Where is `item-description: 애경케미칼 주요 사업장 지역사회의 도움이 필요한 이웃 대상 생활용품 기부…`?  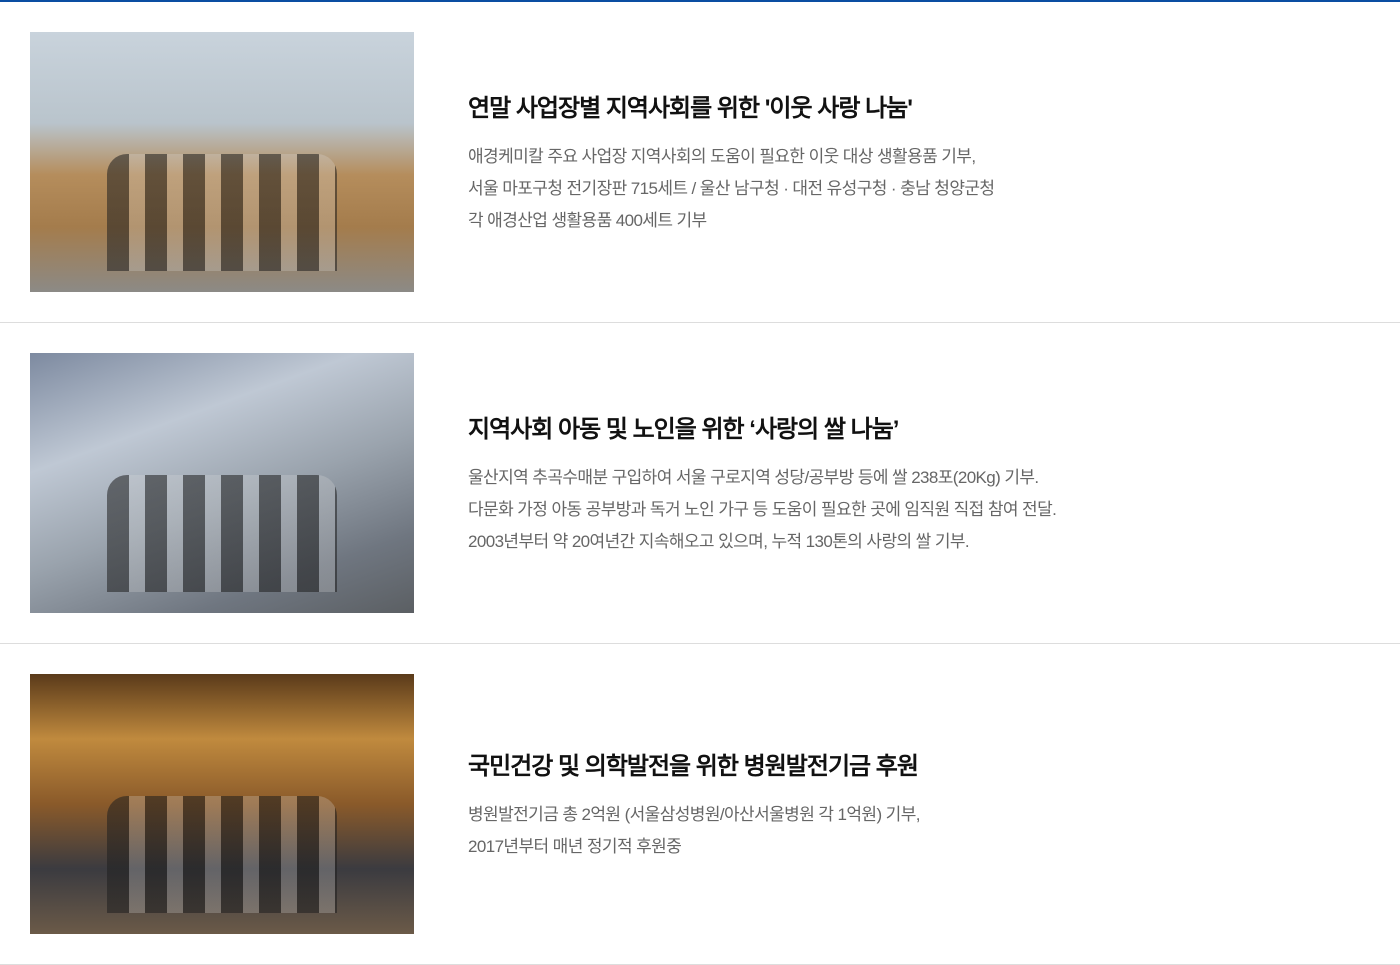 item-description: 애경케미칼 주요 사업장 지역사회의 도움이 필요한 이웃 대상 생활용품 기부… is located at coordinates (731, 189).